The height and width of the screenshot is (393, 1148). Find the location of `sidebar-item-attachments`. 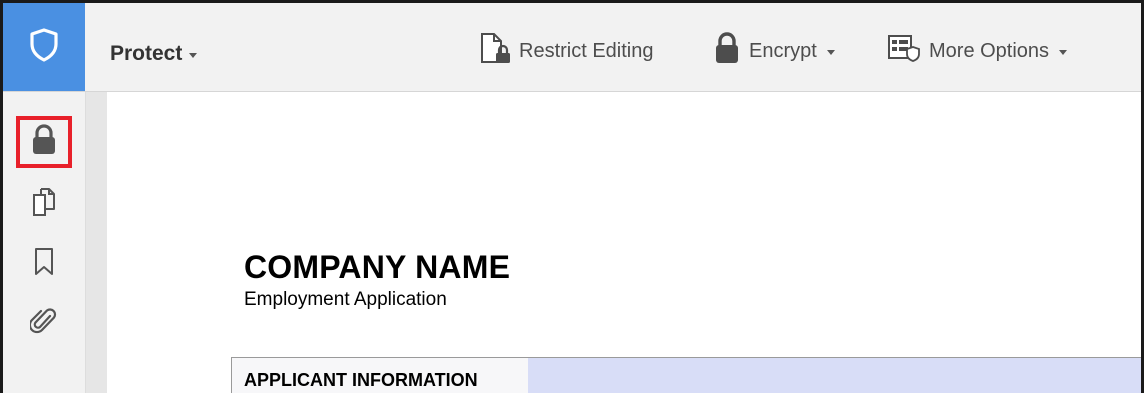

sidebar-item-attachments is located at coordinates (44, 323).